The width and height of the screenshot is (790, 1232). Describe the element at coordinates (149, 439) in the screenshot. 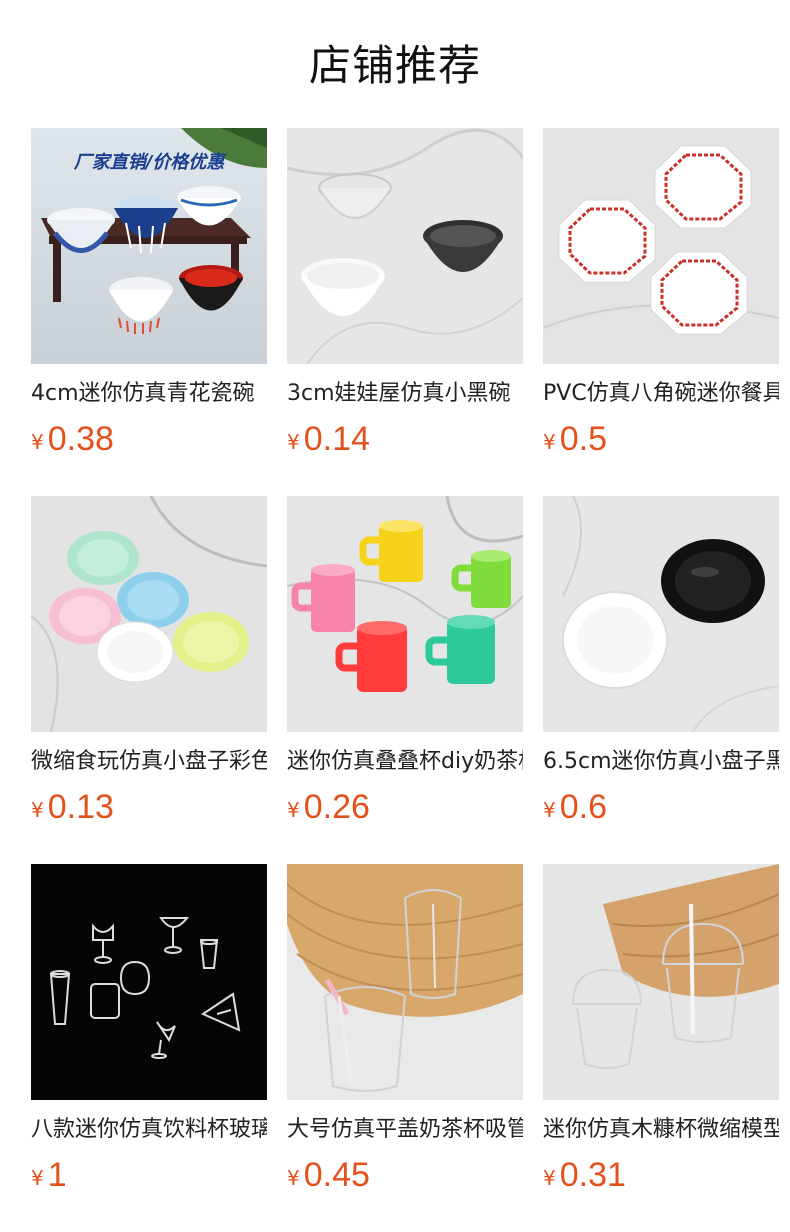

I see `product-price: ¥0.38` at that location.